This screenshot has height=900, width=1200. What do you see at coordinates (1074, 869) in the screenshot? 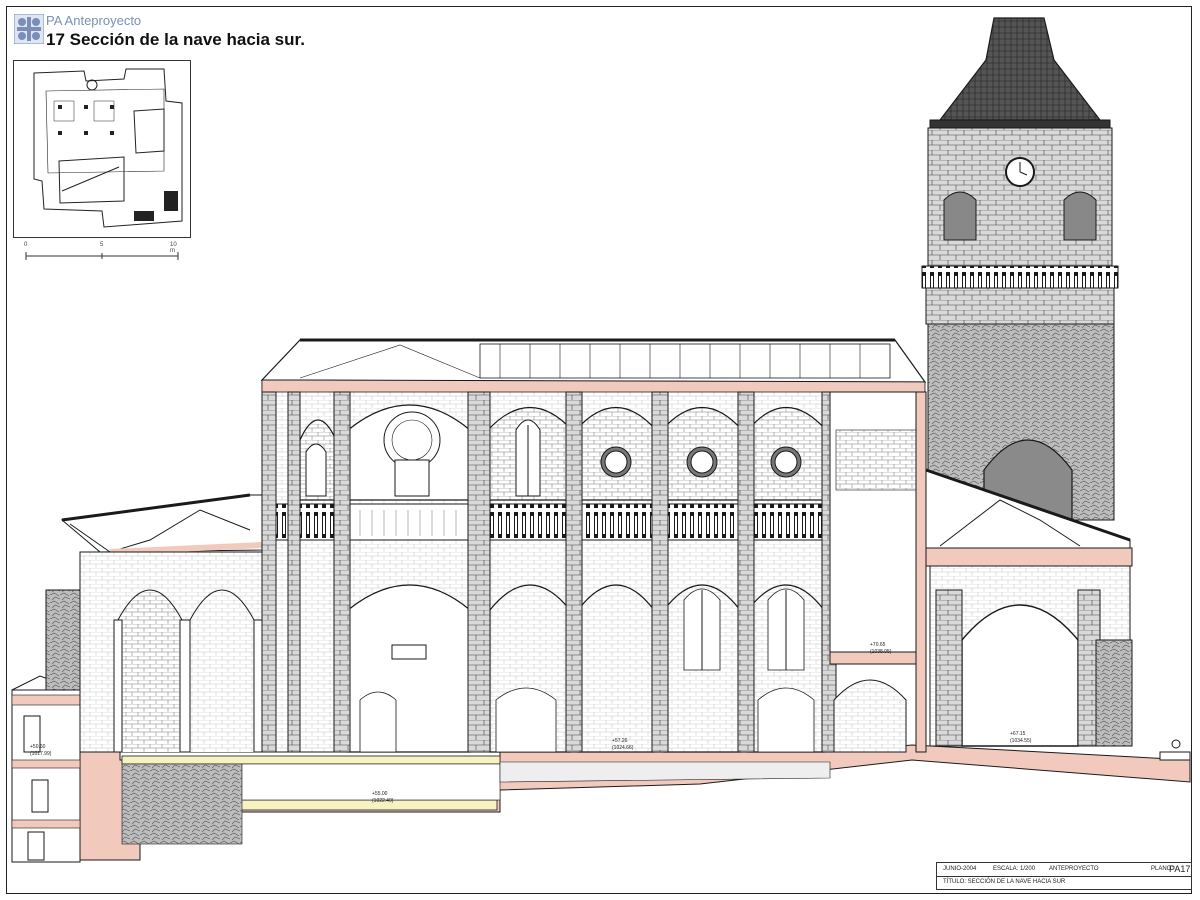
I see `title-block-phase: ANTEPROYECTO` at bounding box center [1074, 869].